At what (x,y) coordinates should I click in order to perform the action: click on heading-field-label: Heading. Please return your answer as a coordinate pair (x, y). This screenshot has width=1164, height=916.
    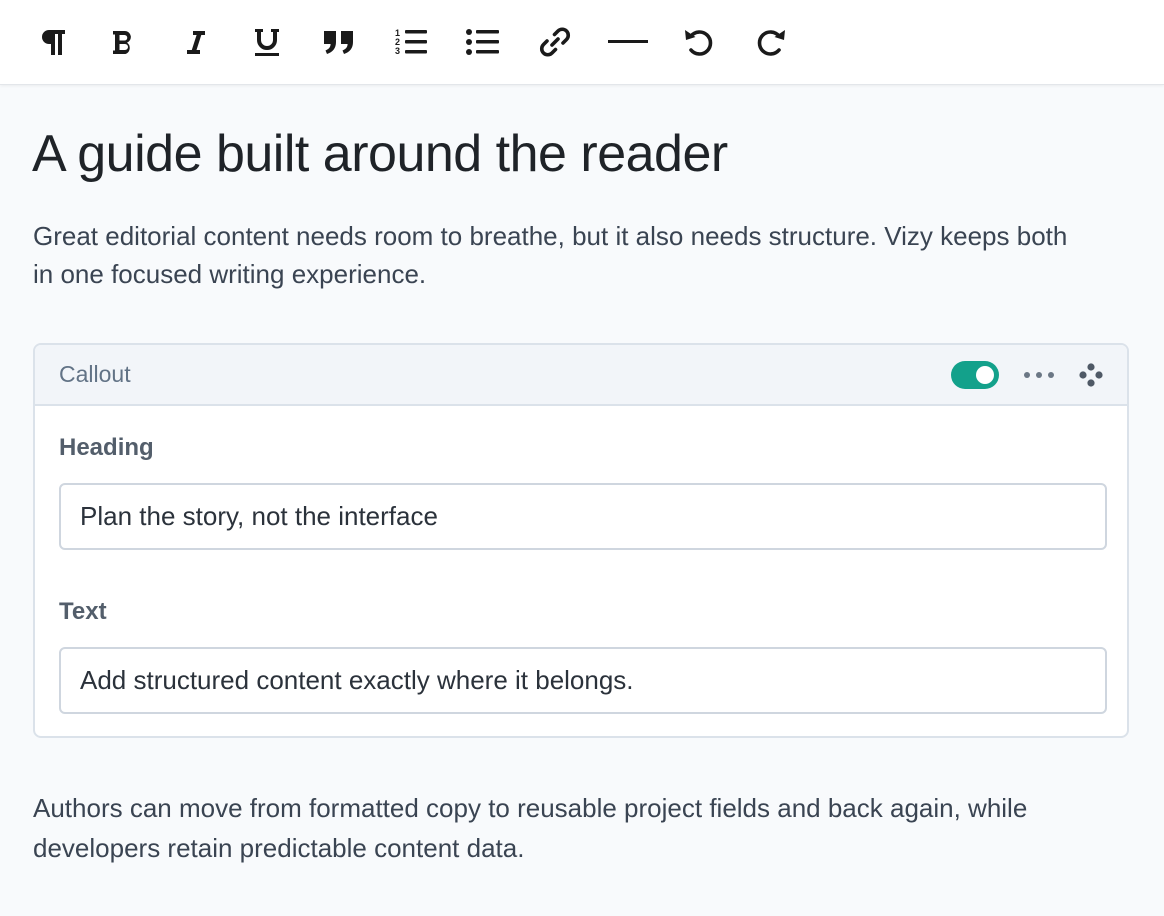
    Looking at the image, I should click on (106, 447).